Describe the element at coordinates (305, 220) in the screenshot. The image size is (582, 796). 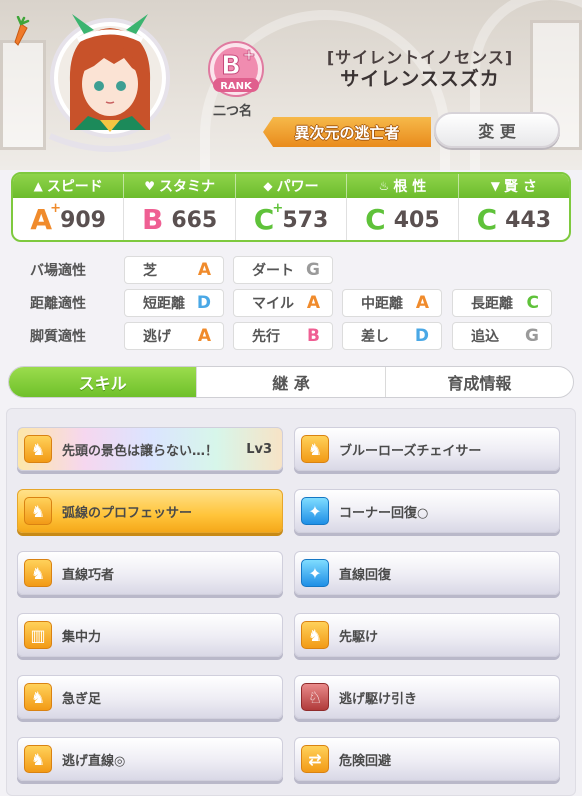
I see `stat-value: 573` at that location.